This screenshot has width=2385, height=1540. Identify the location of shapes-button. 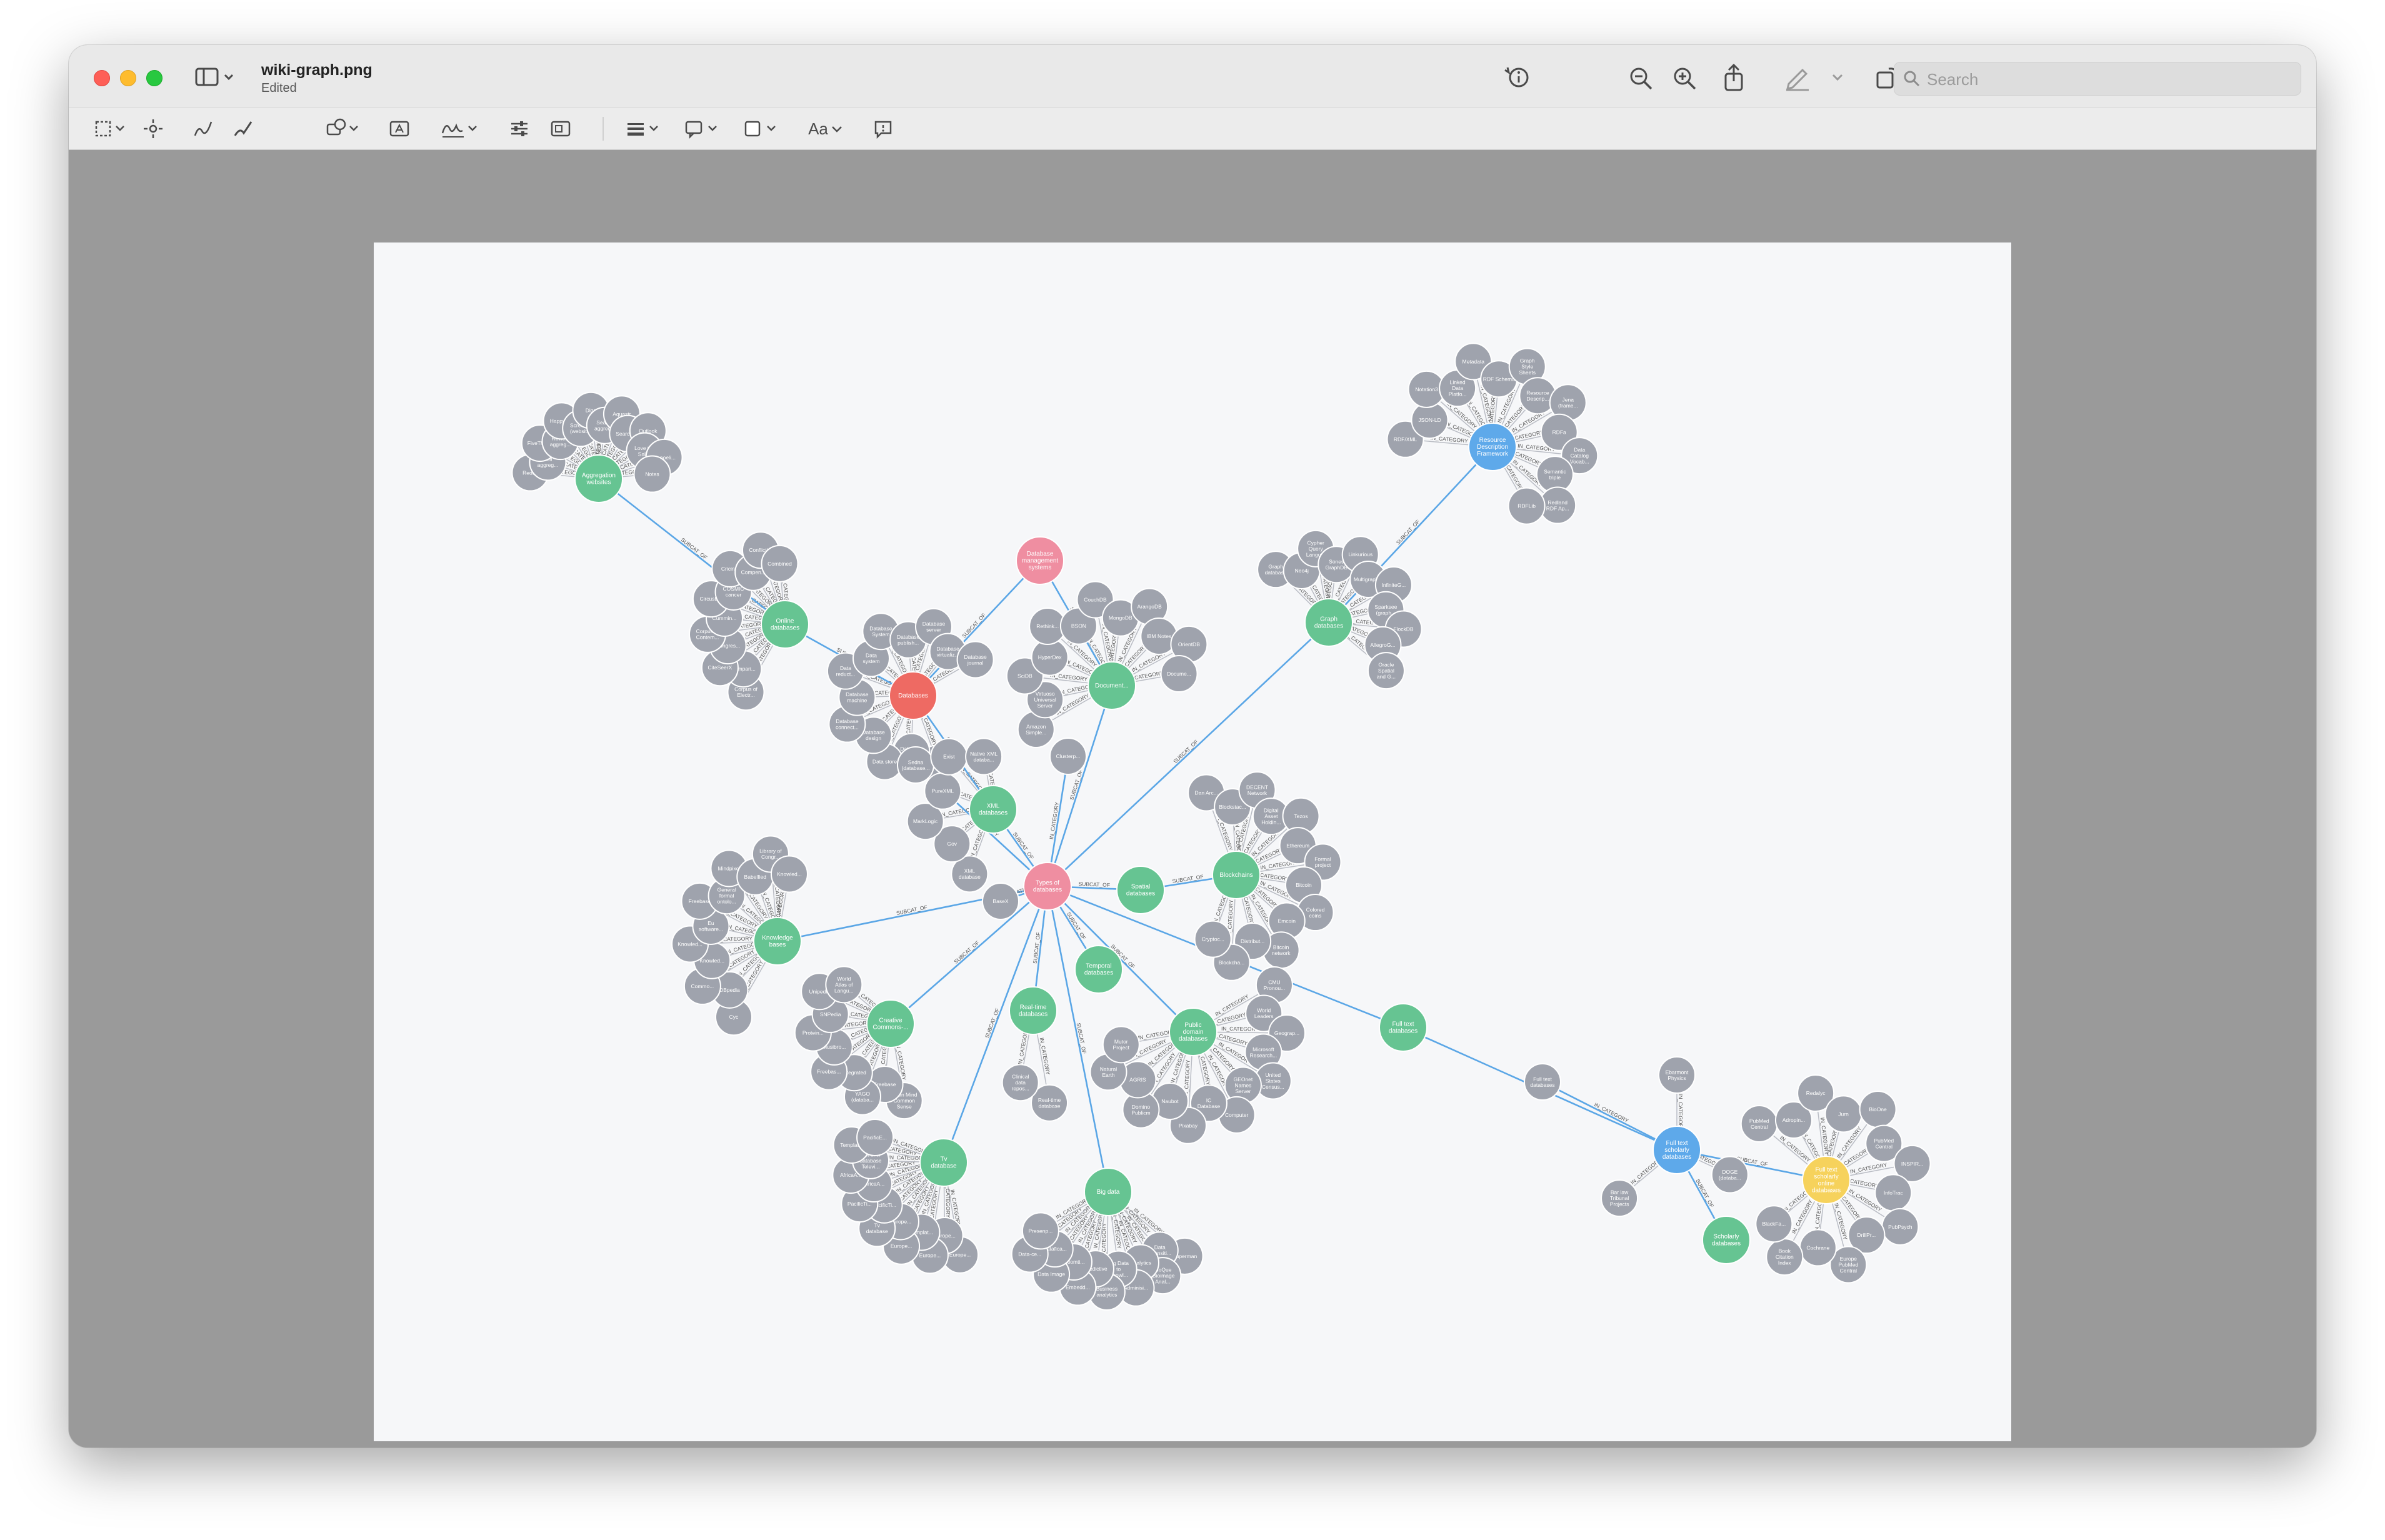
(344, 129).